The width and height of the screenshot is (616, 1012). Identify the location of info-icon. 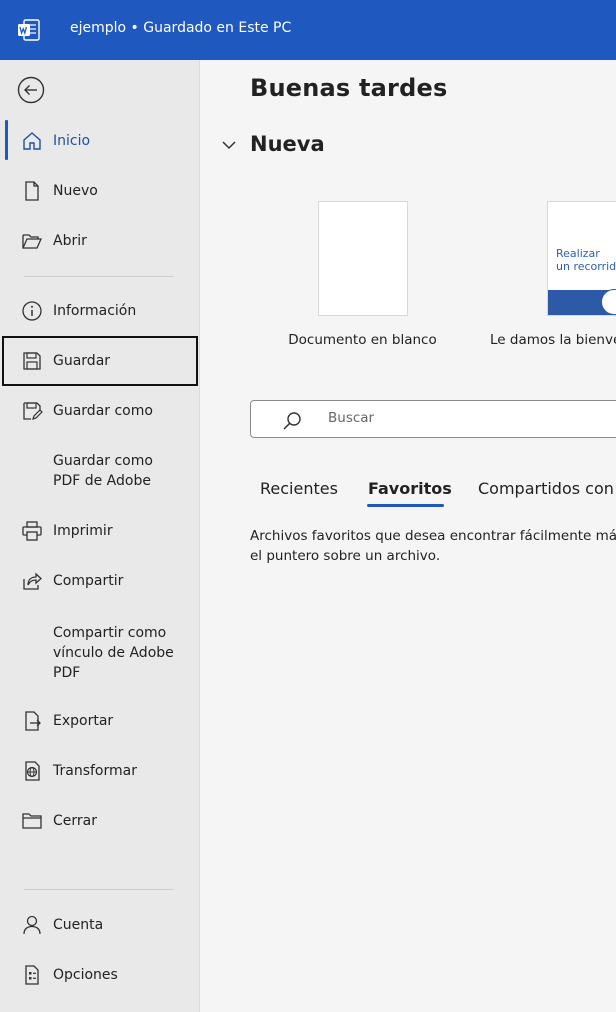
(32, 311).